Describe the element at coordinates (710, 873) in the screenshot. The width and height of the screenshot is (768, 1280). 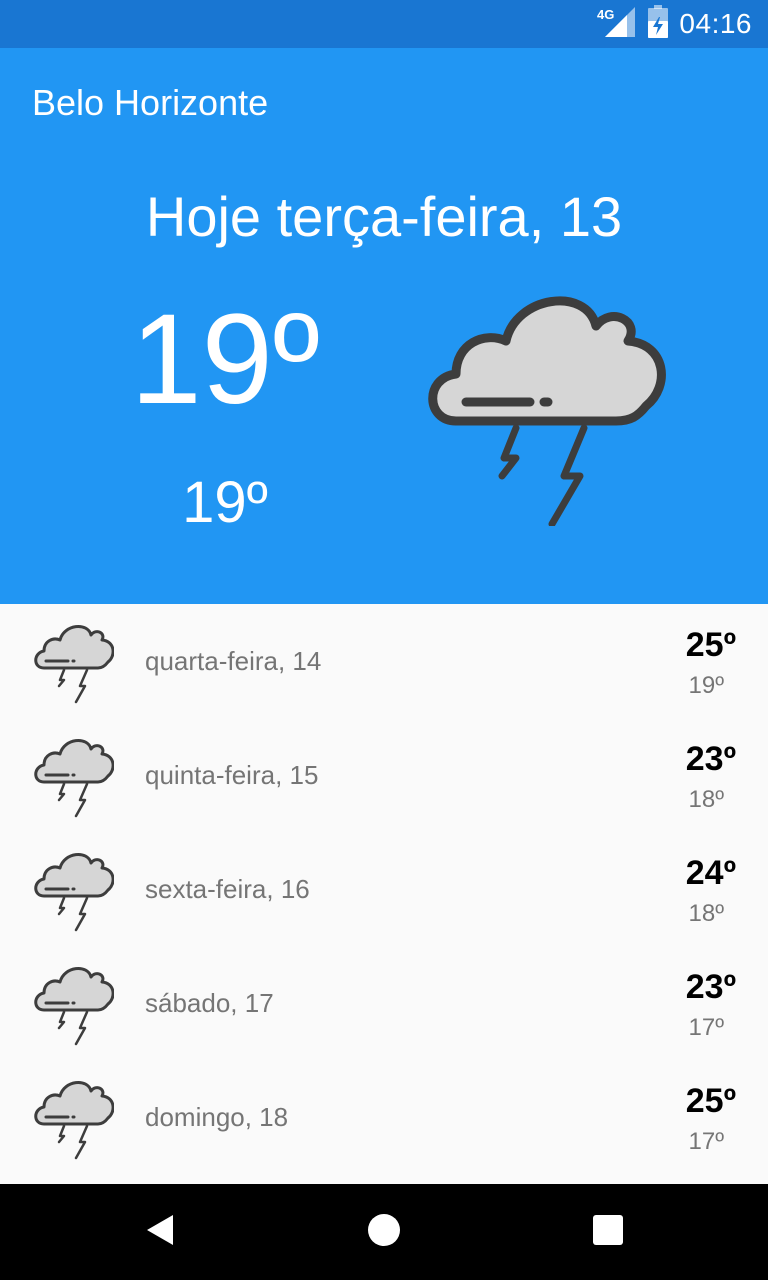
I see `forecast-max-temp: 24º` at that location.